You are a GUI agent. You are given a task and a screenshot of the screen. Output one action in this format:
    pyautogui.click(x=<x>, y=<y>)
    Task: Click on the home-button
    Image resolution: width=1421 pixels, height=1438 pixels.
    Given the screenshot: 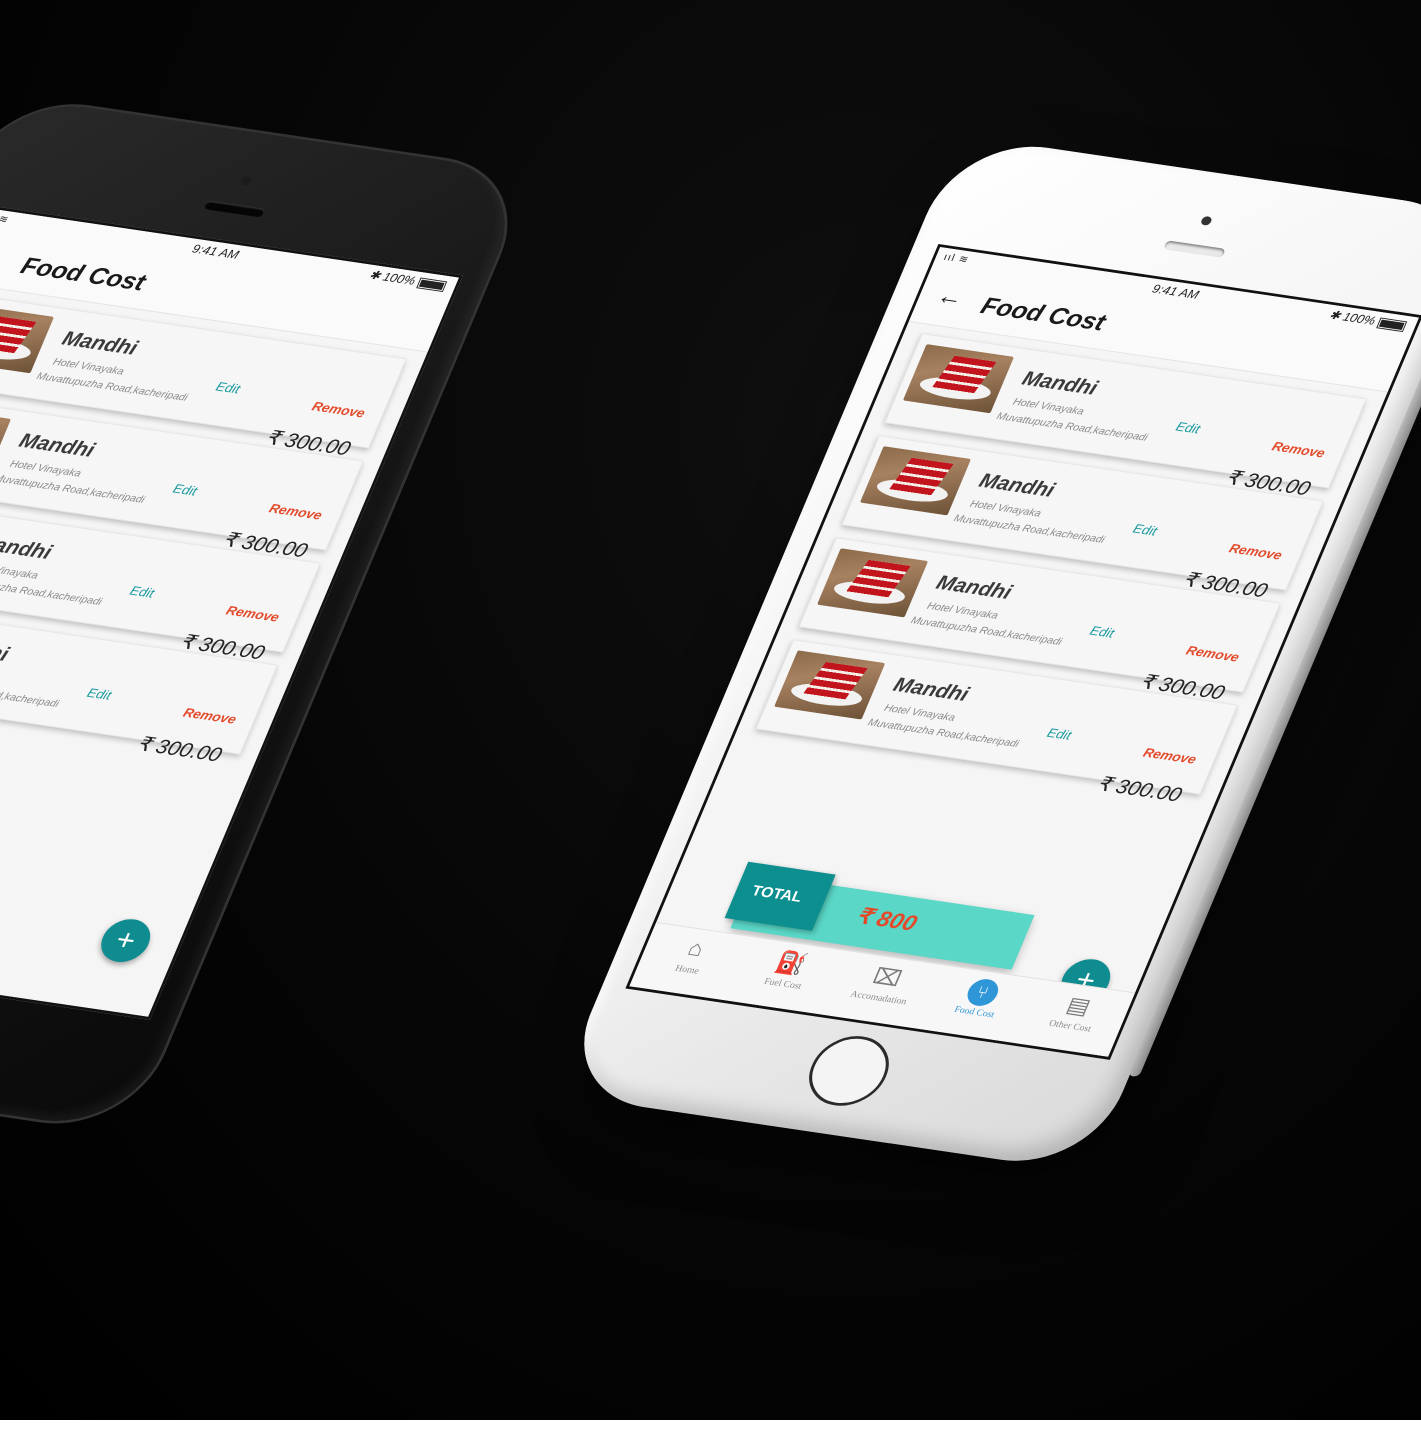 What is the action you would take?
    pyautogui.click(x=849, y=1071)
    